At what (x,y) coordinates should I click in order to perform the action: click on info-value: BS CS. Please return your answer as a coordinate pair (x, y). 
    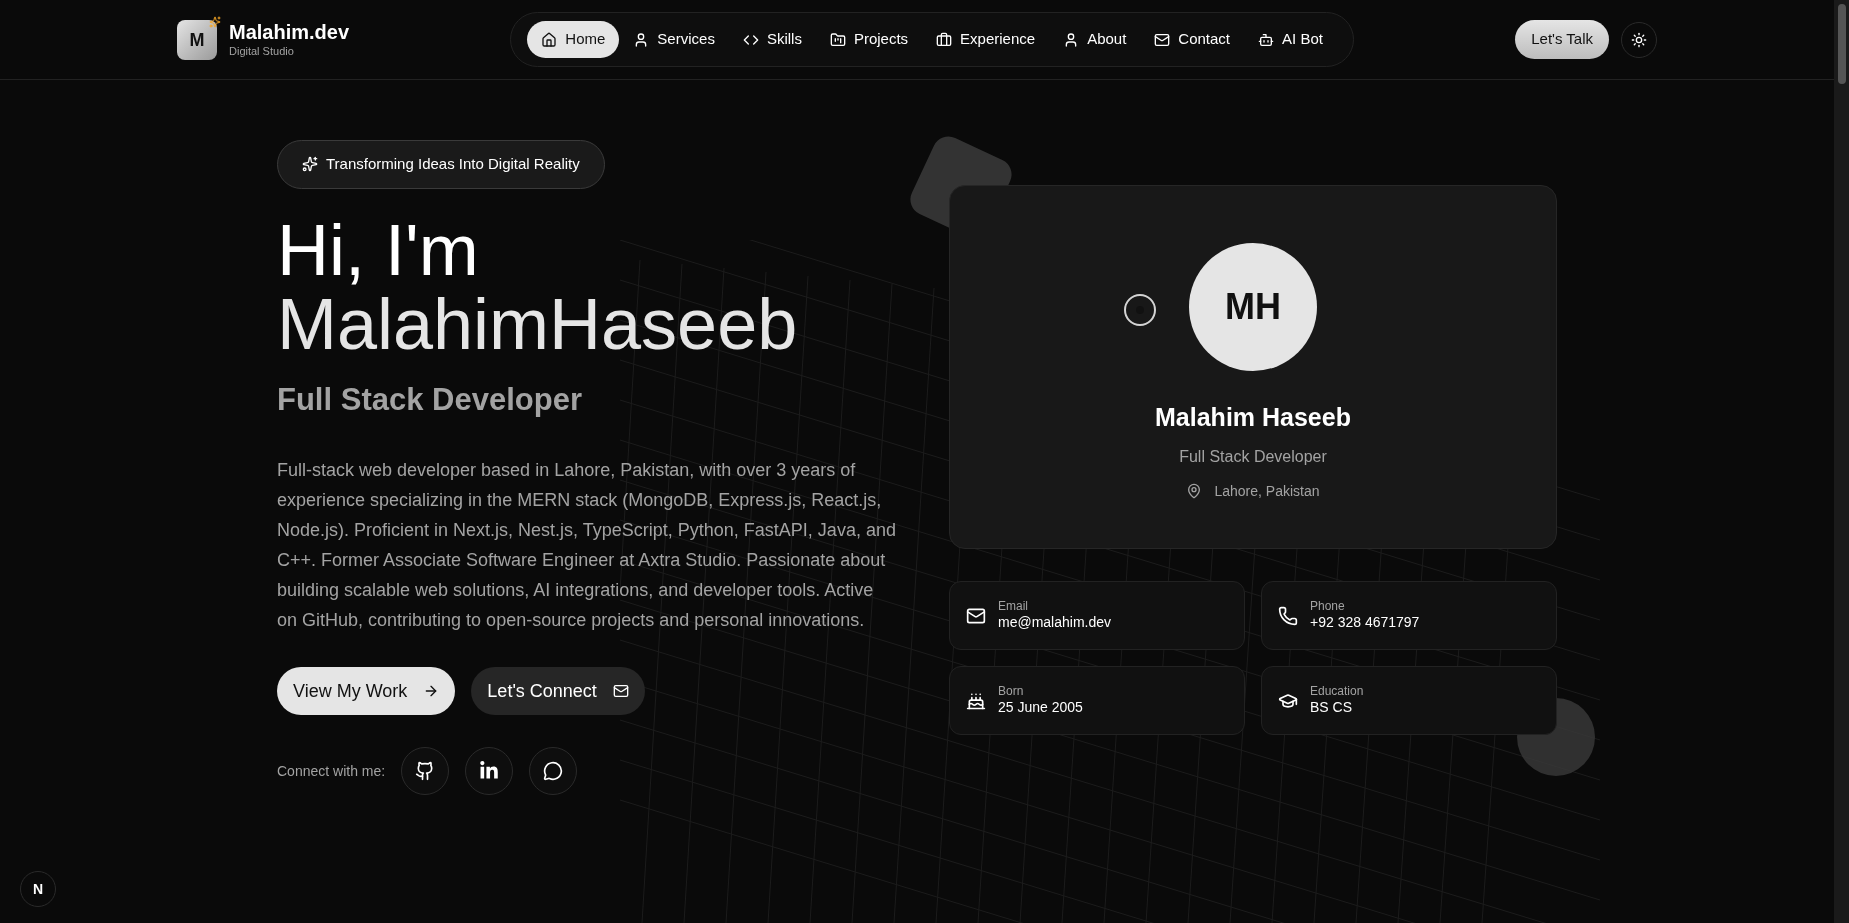
    Looking at the image, I should click on (1331, 708).